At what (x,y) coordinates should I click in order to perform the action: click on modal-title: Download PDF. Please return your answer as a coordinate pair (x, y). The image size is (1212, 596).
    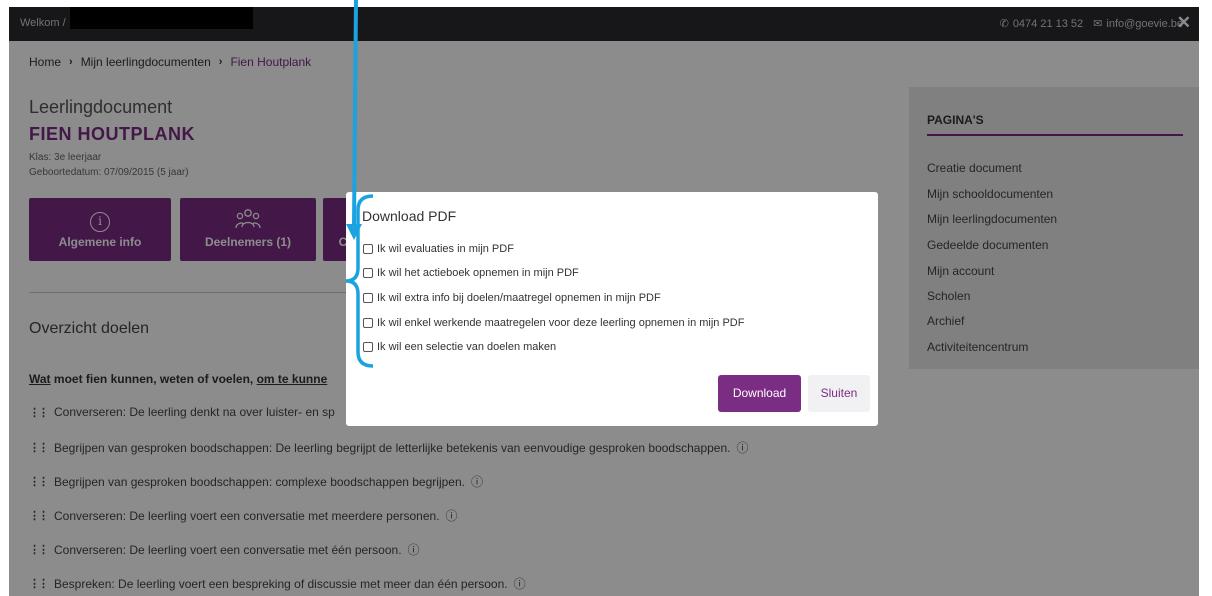
    Looking at the image, I should click on (409, 216).